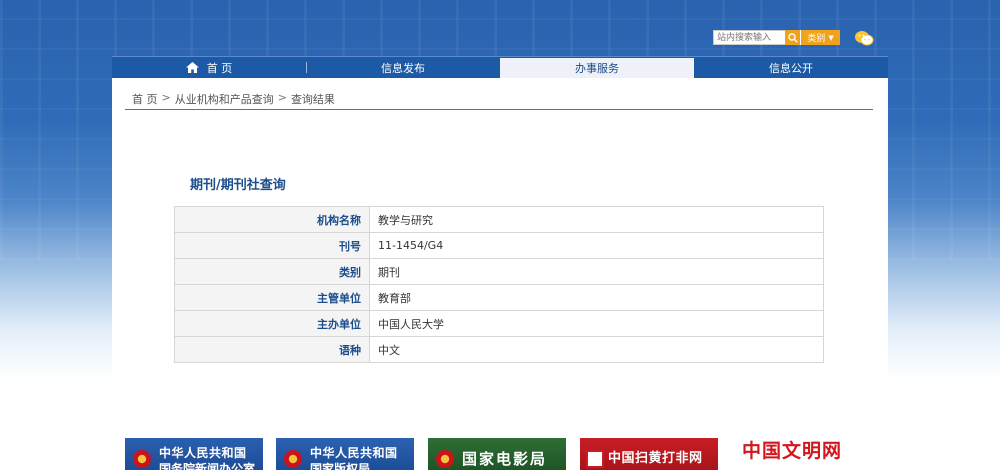 The width and height of the screenshot is (1000, 470). I want to click on nav-services: 办事服务, so click(597, 68).